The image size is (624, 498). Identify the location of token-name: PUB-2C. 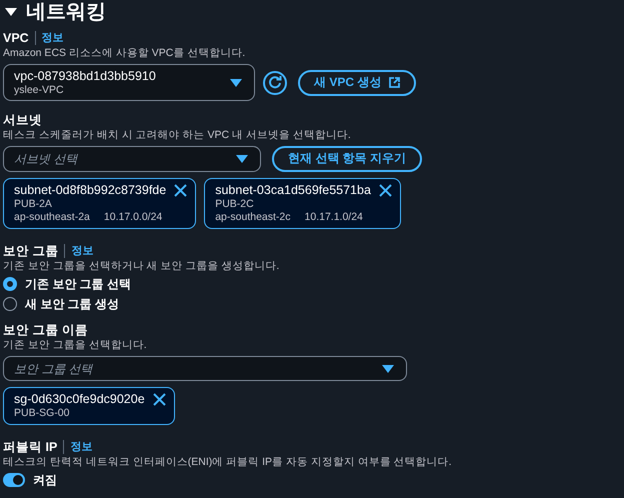
(235, 204).